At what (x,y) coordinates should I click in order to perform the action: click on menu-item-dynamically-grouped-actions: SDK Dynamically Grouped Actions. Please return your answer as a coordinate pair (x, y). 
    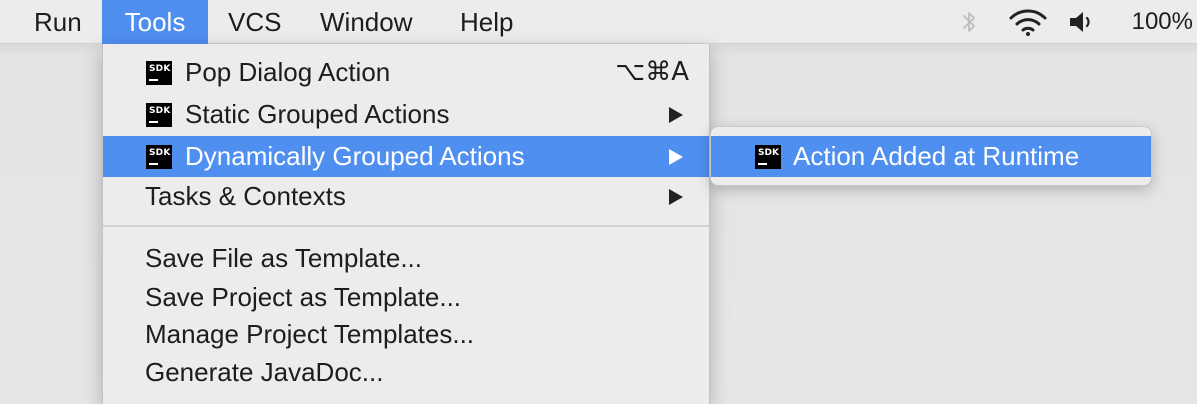
    Looking at the image, I should click on (406, 156).